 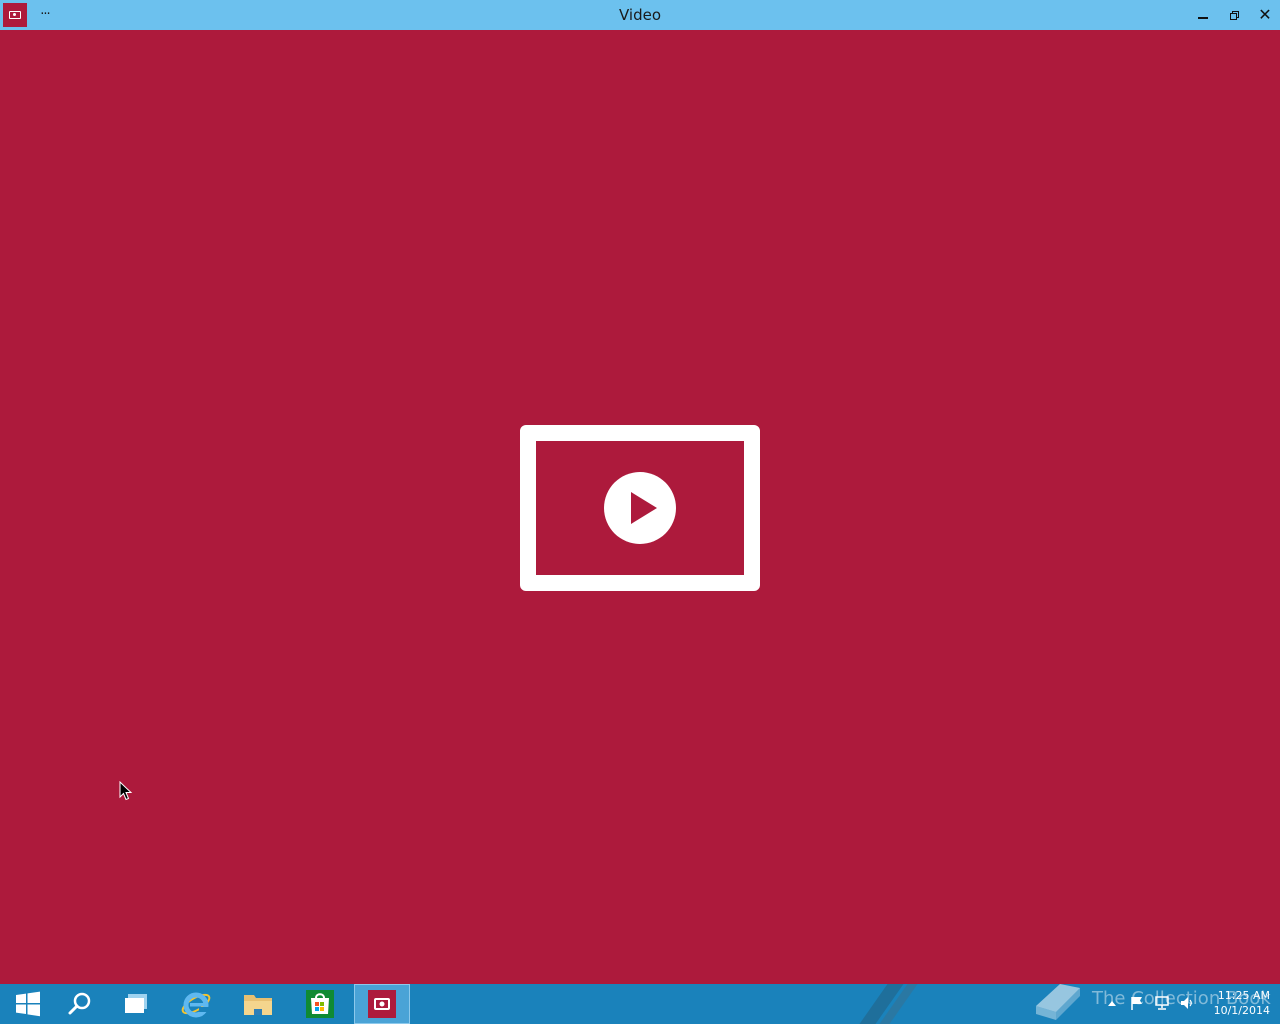 I want to click on title-bar: ··· Video ✕, so click(x=640, y=15).